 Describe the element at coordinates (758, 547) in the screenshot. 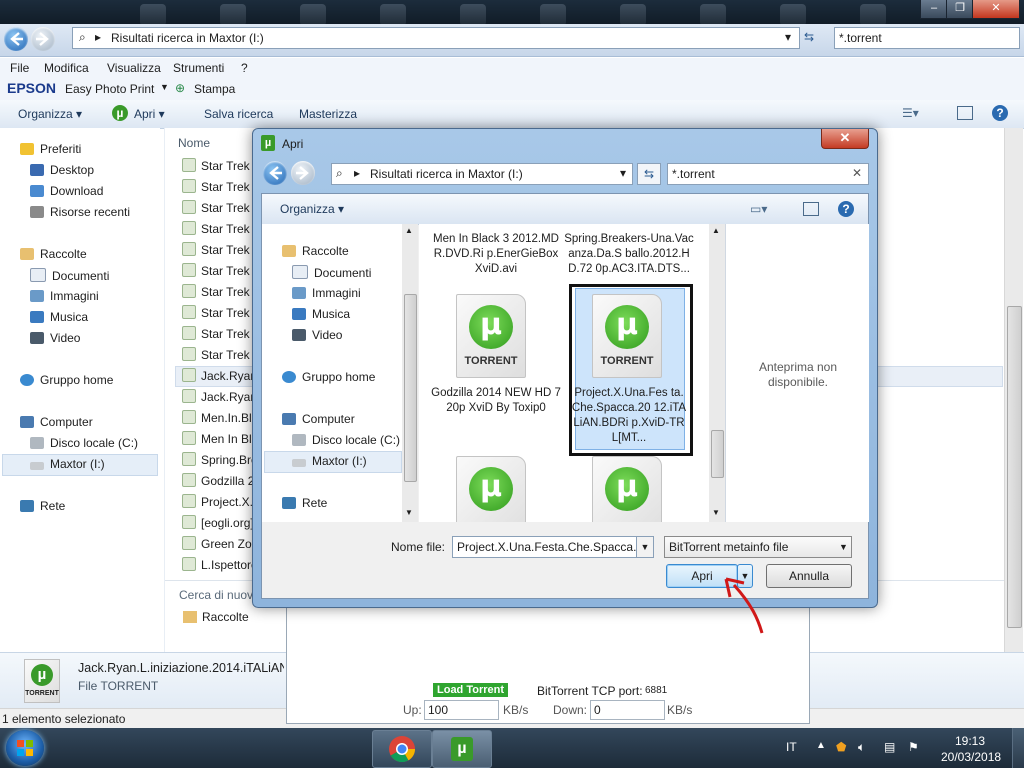

I see `filetype-select: BitTorrent metainfo file ▼` at that location.